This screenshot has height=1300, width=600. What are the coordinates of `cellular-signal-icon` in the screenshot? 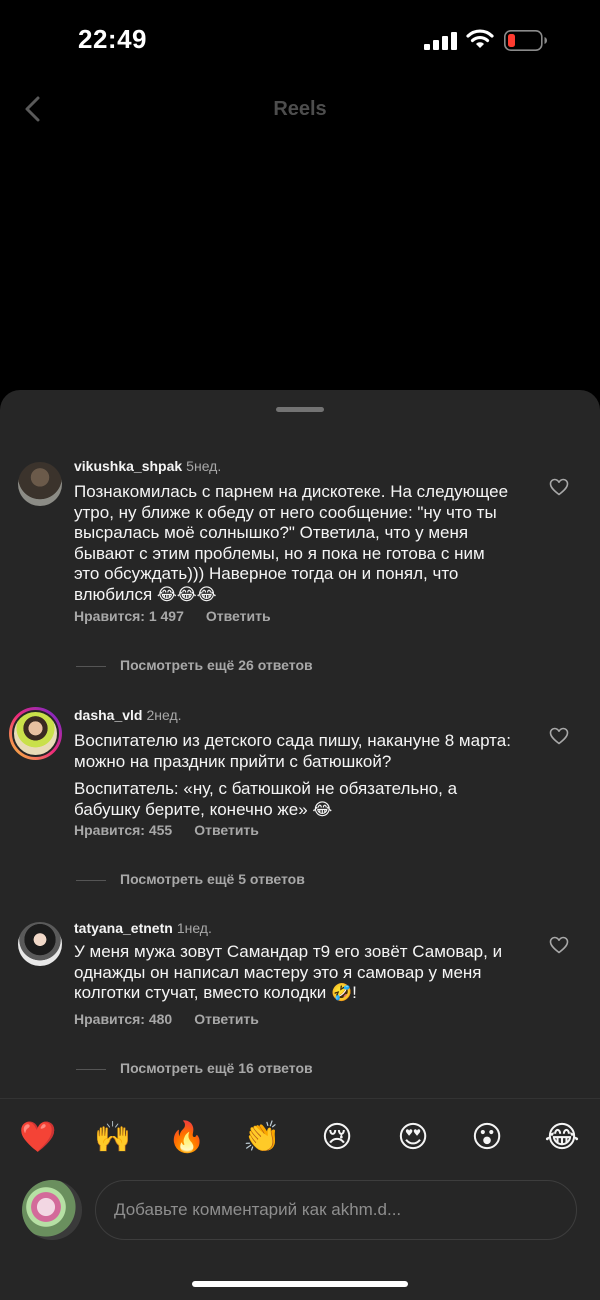 It's located at (440, 41).